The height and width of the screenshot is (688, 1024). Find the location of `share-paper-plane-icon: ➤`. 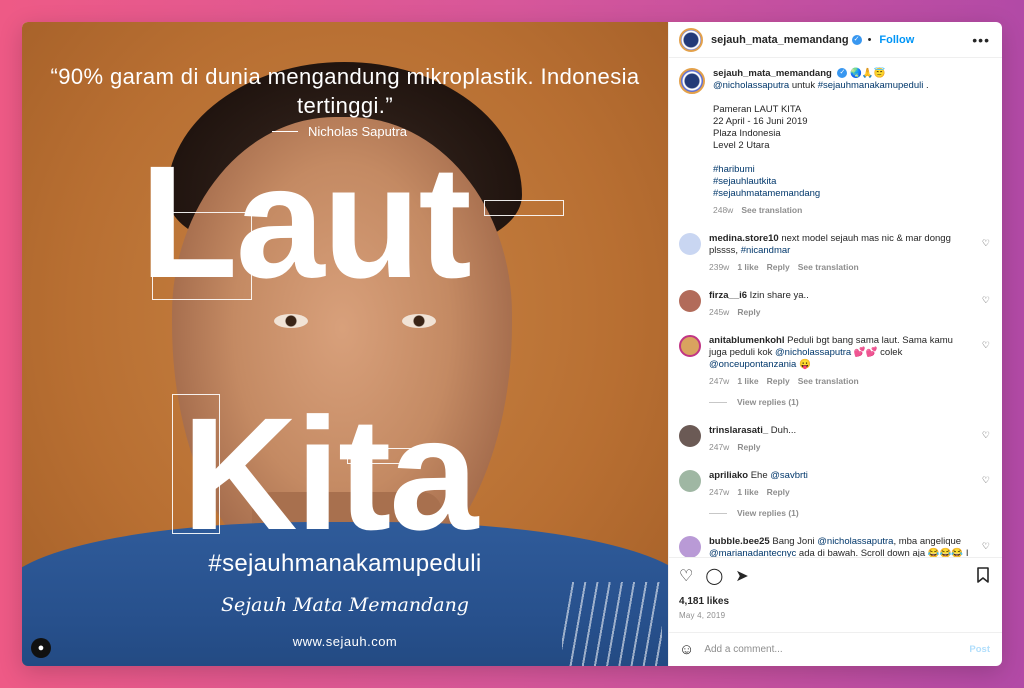

share-paper-plane-icon: ➤ is located at coordinates (741, 577).